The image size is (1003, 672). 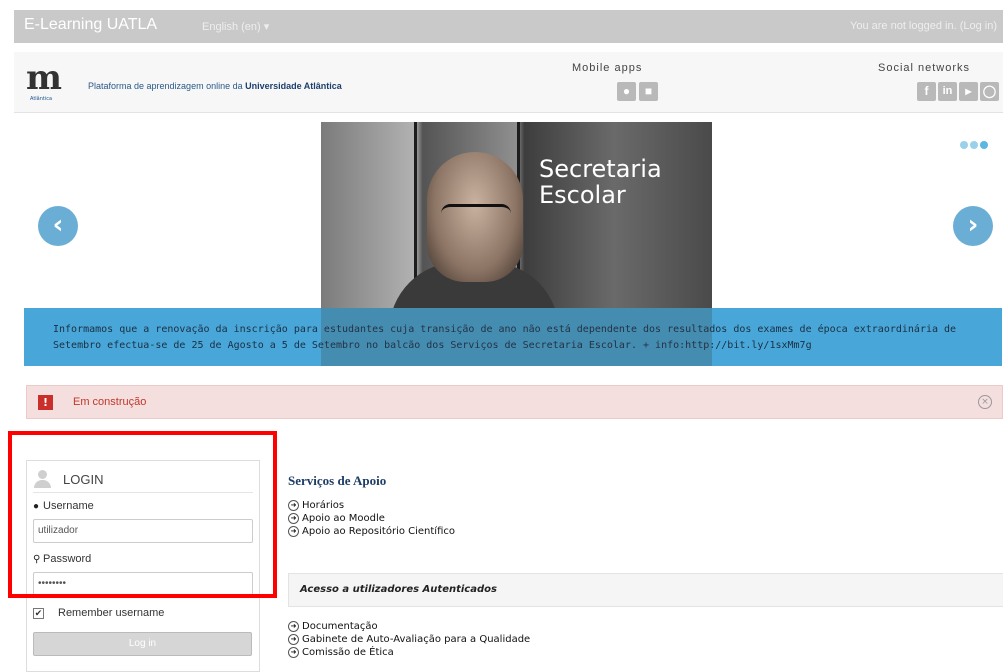 I want to click on warning-icon: !, so click(x=45, y=402).